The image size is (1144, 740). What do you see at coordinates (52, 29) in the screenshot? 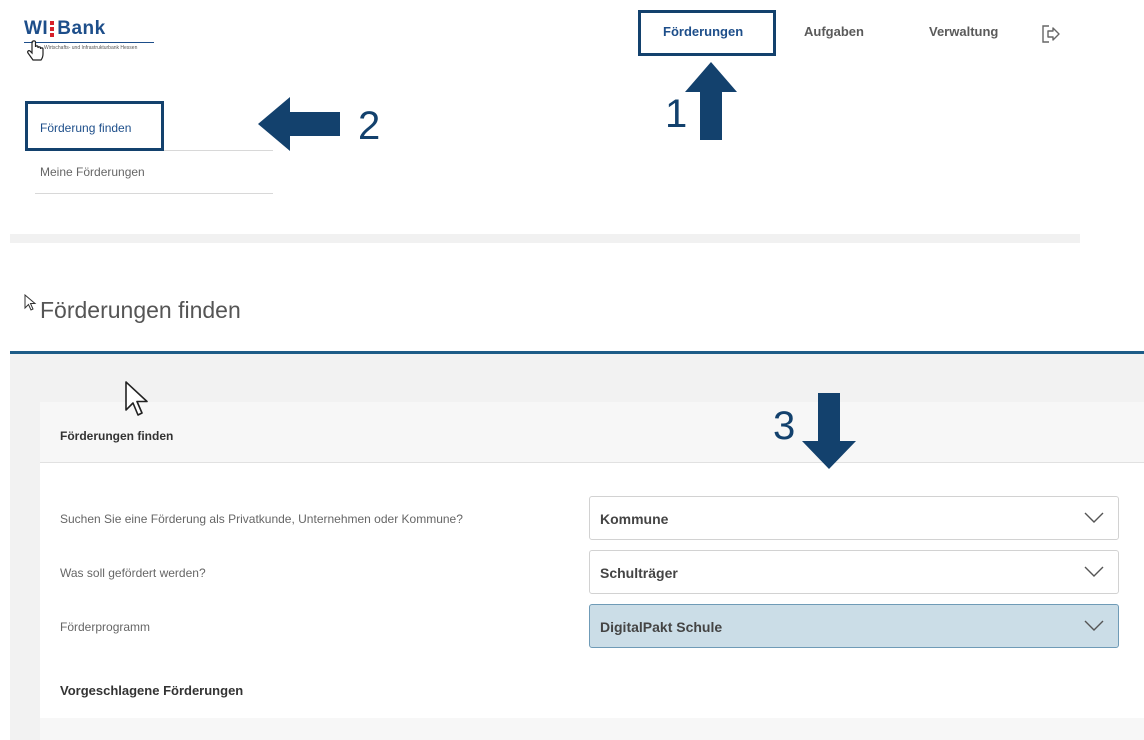
I see `logo-bars-icon` at bounding box center [52, 29].